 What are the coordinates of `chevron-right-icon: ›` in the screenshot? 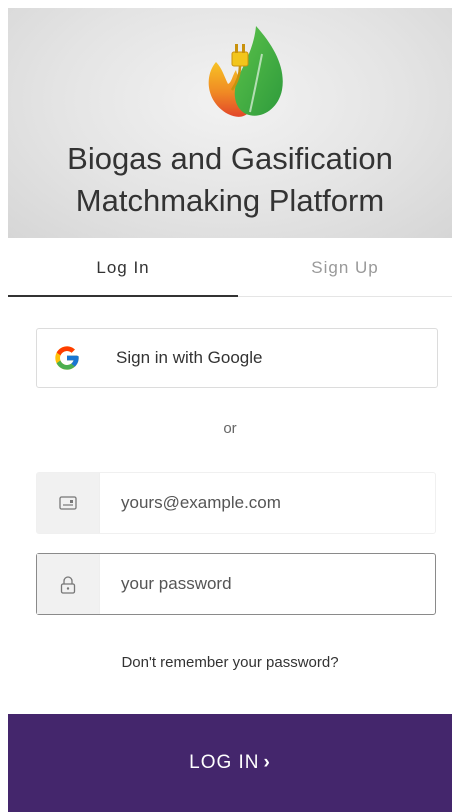 It's located at (267, 762).